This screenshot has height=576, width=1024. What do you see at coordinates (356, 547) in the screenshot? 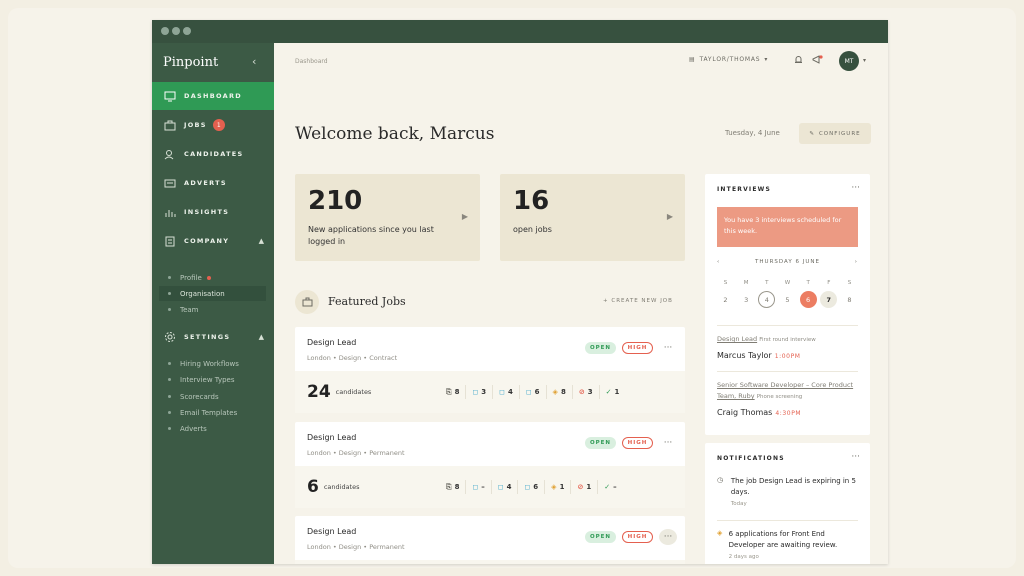
I see `job-meta: London • Design • Permanent` at bounding box center [356, 547].